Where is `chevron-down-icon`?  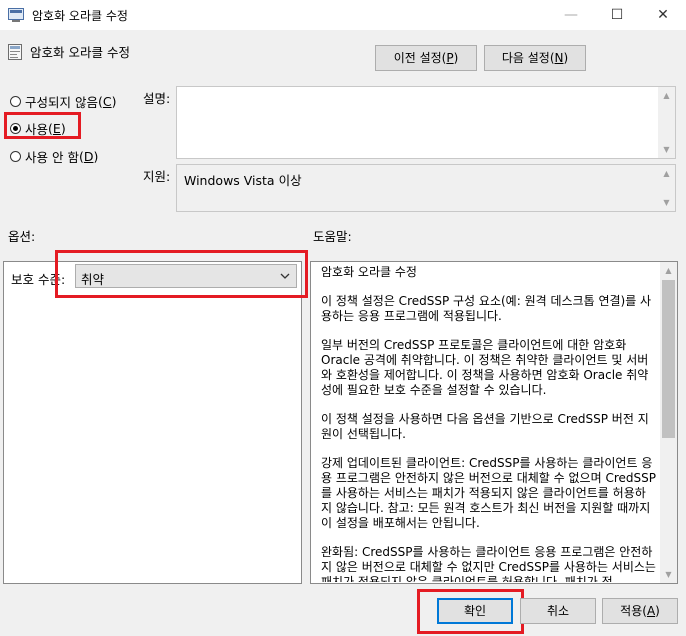 chevron-down-icon is located at coordinates (285, 276).